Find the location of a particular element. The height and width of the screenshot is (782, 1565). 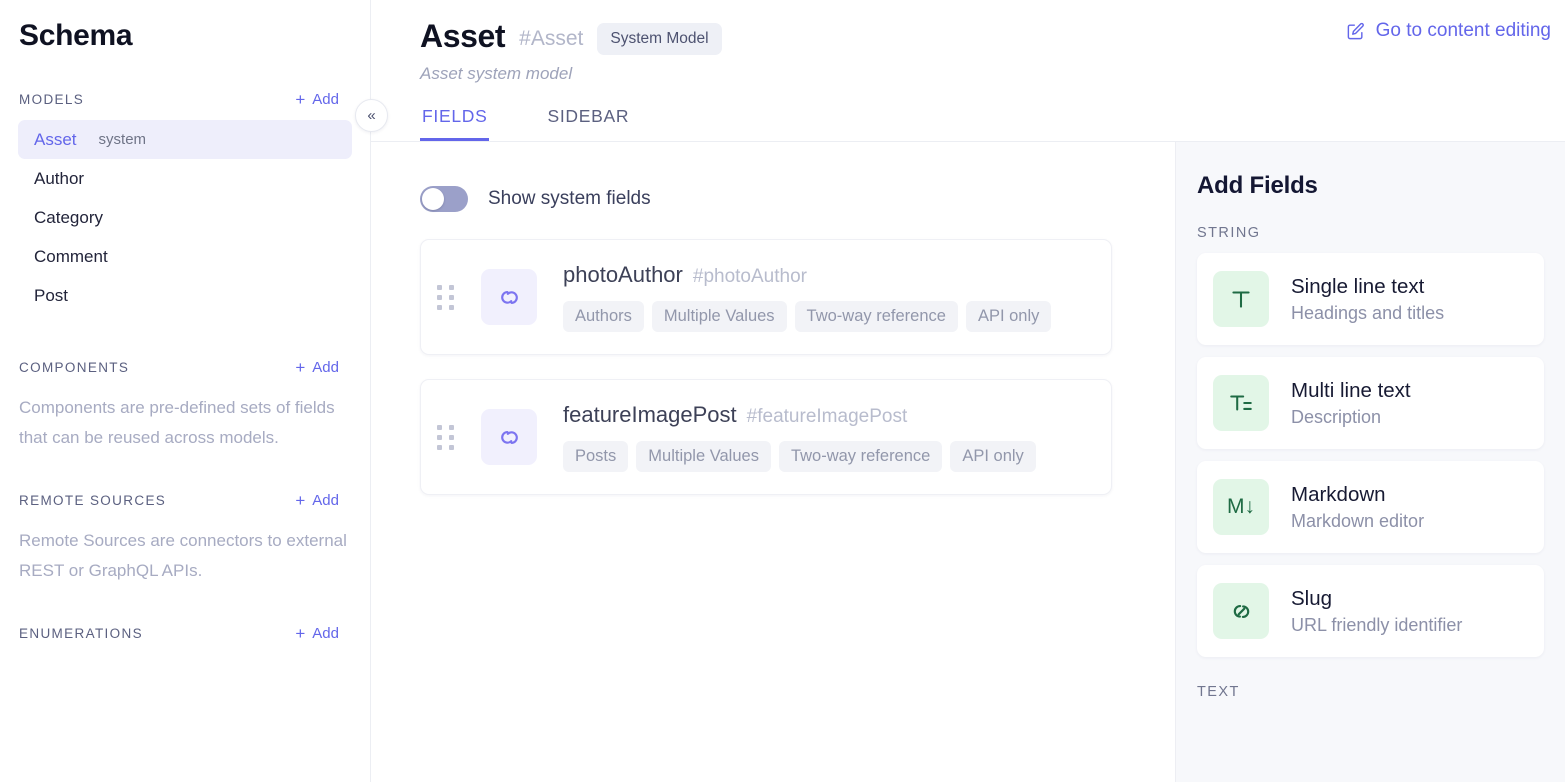

model-system-badge: system is located at coordinates (122, 139).